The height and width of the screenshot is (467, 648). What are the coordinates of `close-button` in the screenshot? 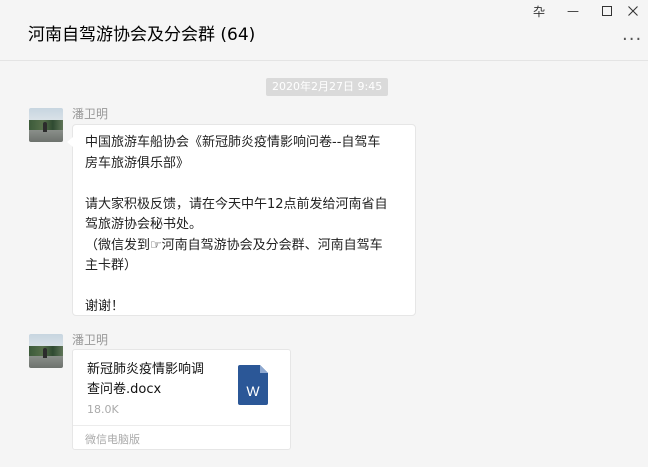 It's located at (633, 11).